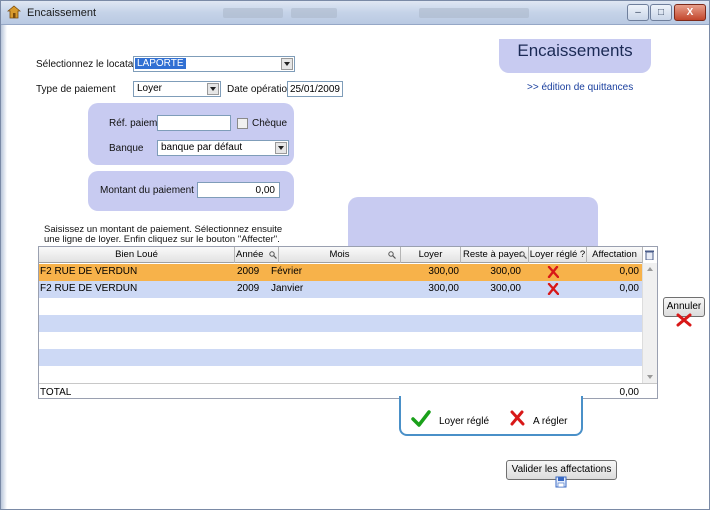 The image size is (710, 510). Describe the element at coordinates (495, 255) in the screenshot. I see `column-reste: Reste à payer` at that location.